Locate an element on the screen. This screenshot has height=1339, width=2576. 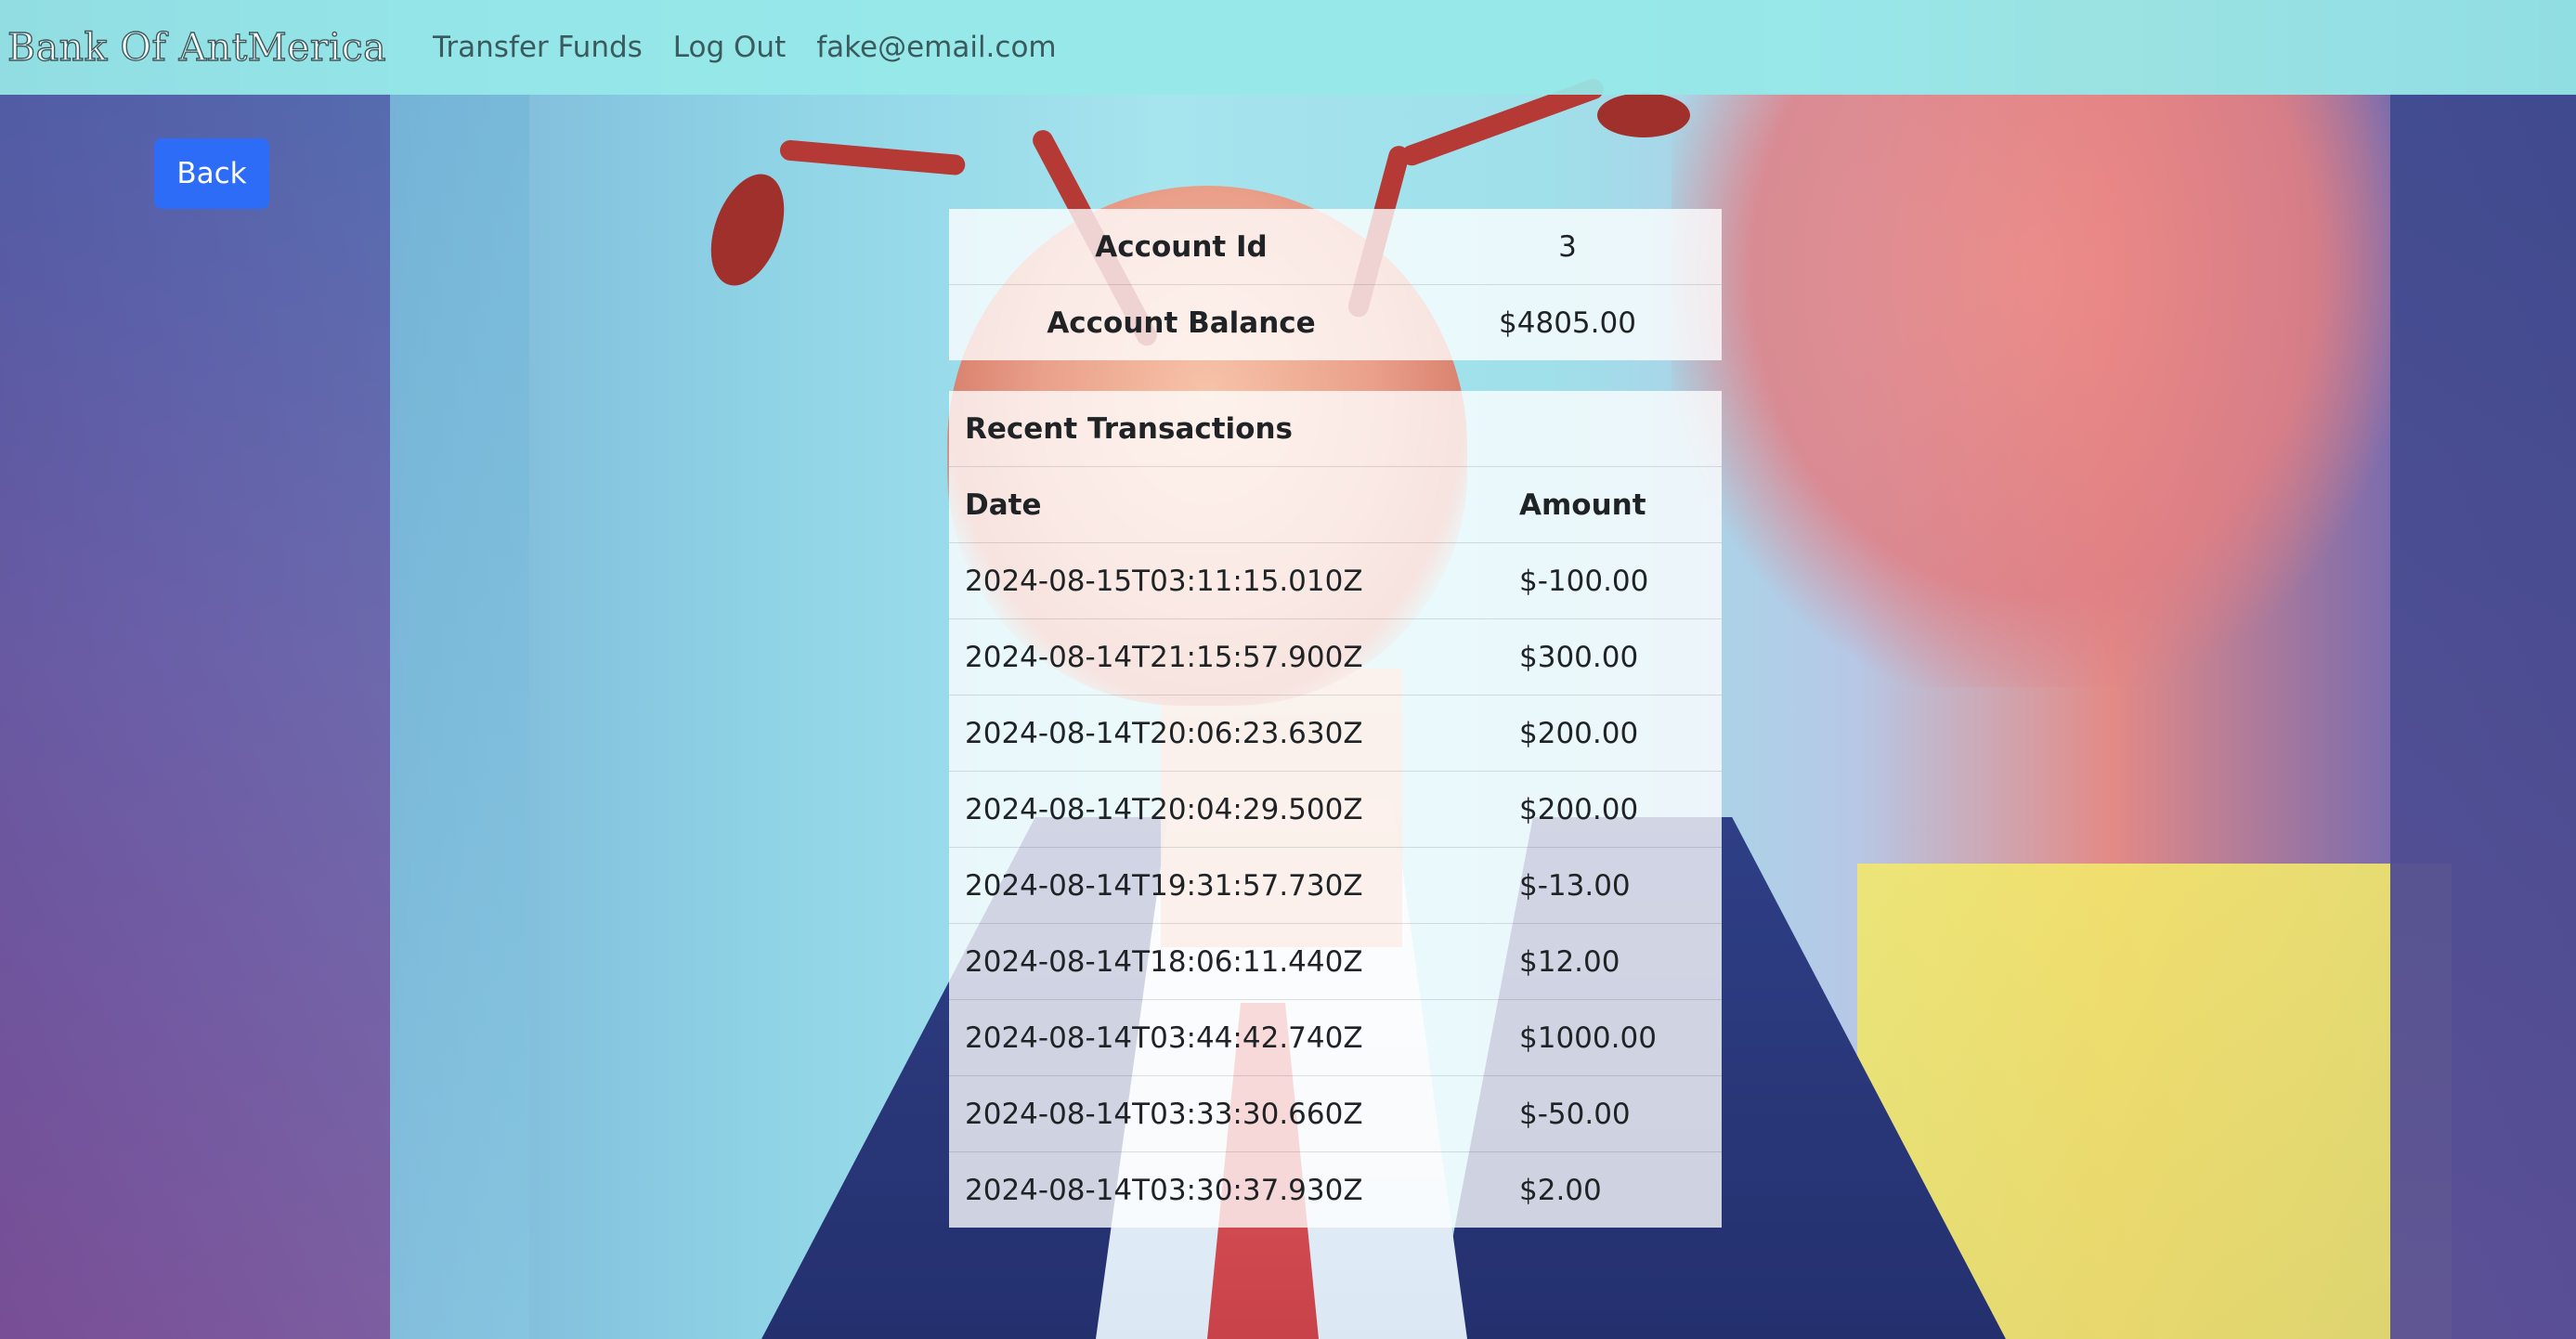
table-row: 2024-08-14T03:30:37.930Z $2.00 is located at coordinates (1335, 1189).